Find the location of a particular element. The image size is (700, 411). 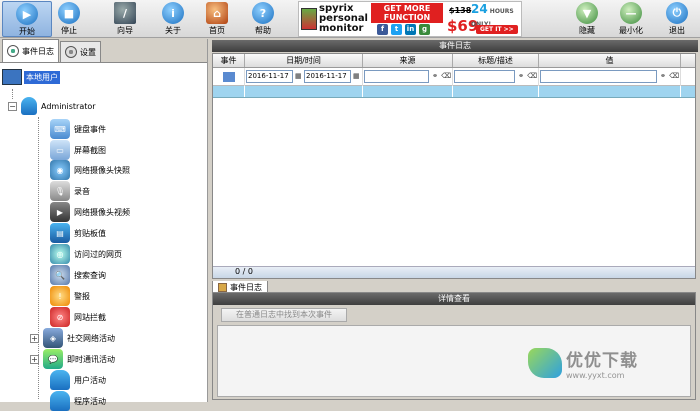

clipboard-icon: ▤ is located at coordinates (60, 233).